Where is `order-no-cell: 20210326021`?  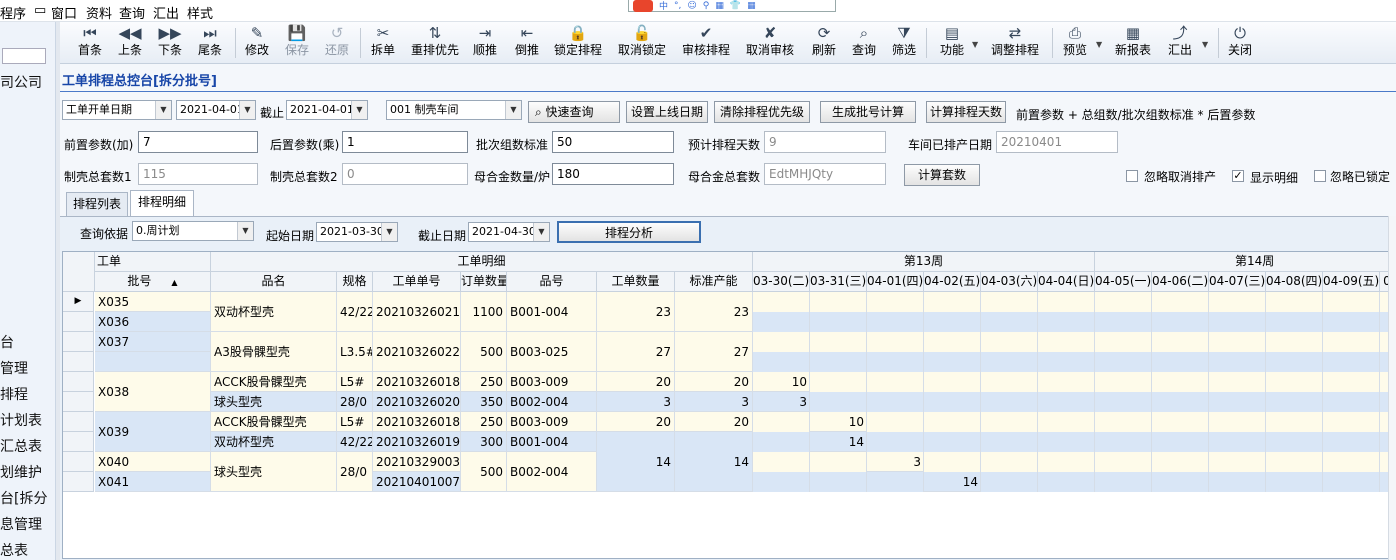
order-no-cell: 20210326021 is located at coordinates (417, 312).